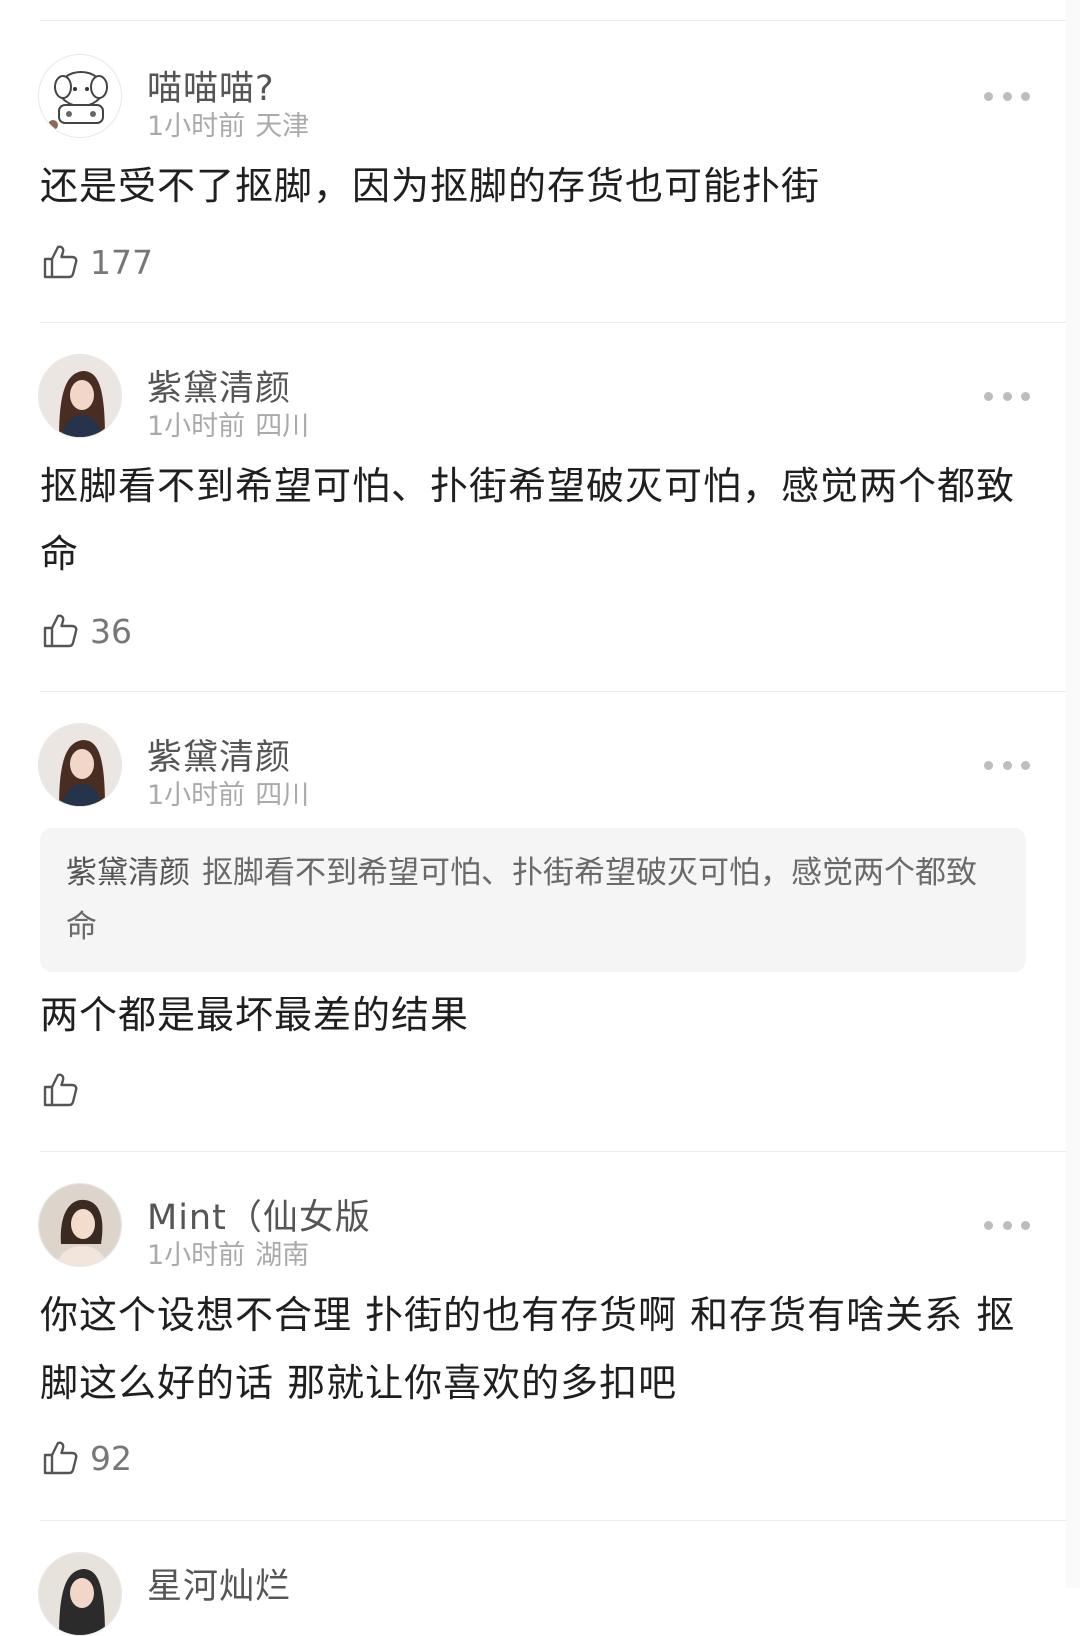 This screenshot has width=1080, height=1636. I want to click on location: 天津, so click(282, 126).